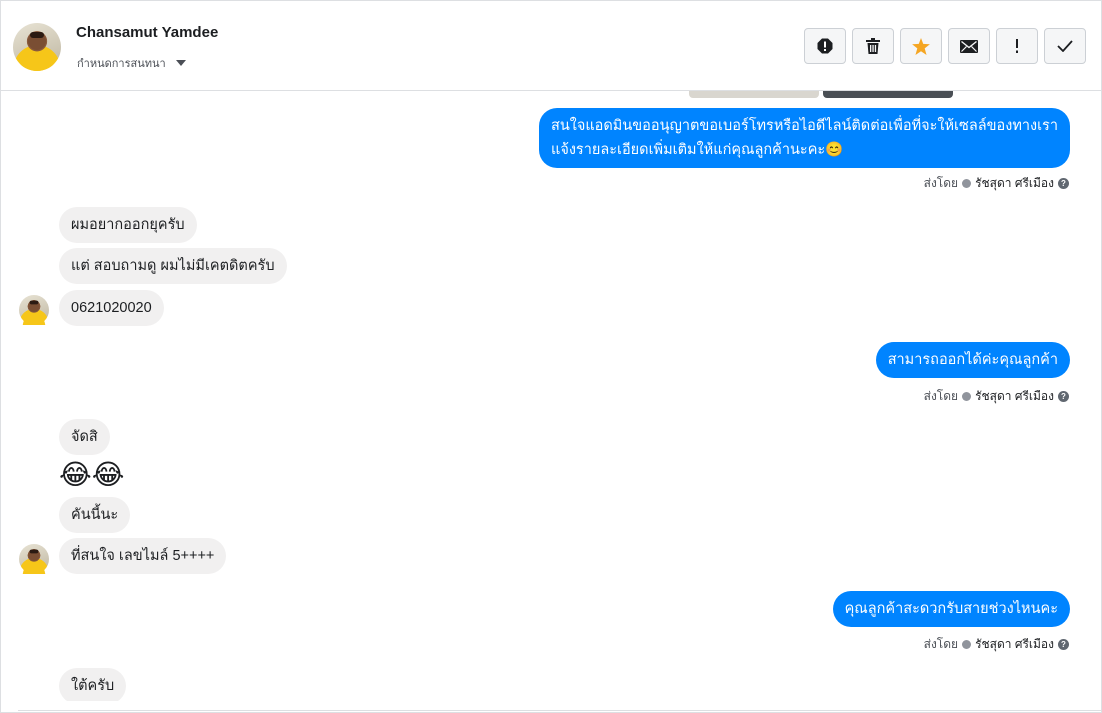 The width and height of the screenshot is (1102, 713). Describe the element at coordinates (95, 515) in the screenshot. I see `incoming-message: คันนี้นะ` at that location.